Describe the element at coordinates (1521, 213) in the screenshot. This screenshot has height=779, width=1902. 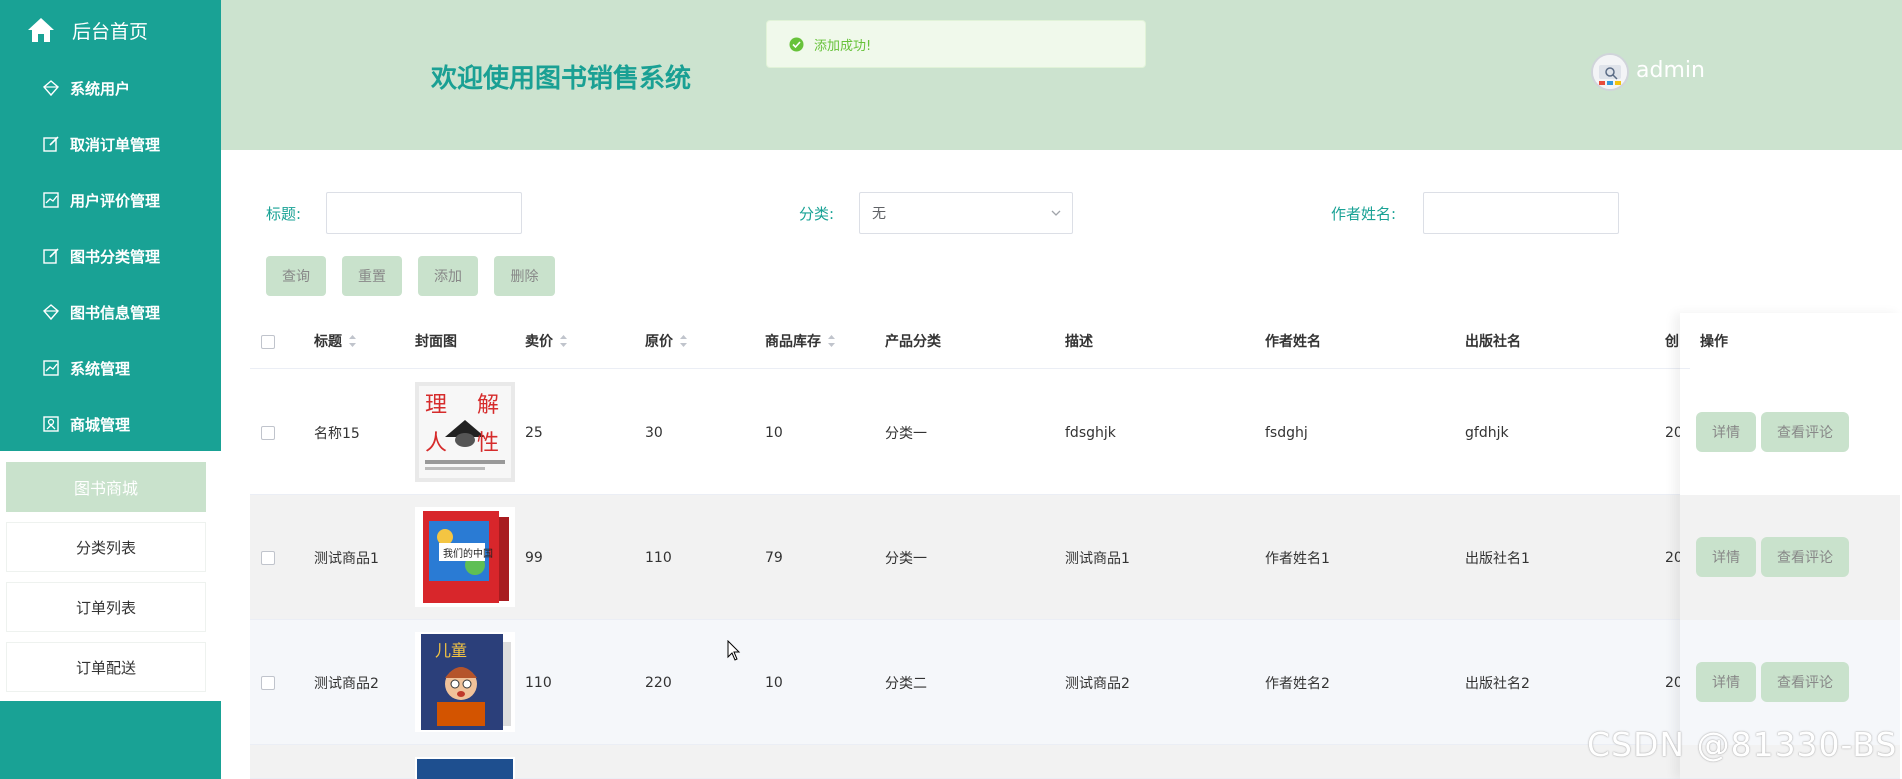
I see `author-filter-input` at that location.